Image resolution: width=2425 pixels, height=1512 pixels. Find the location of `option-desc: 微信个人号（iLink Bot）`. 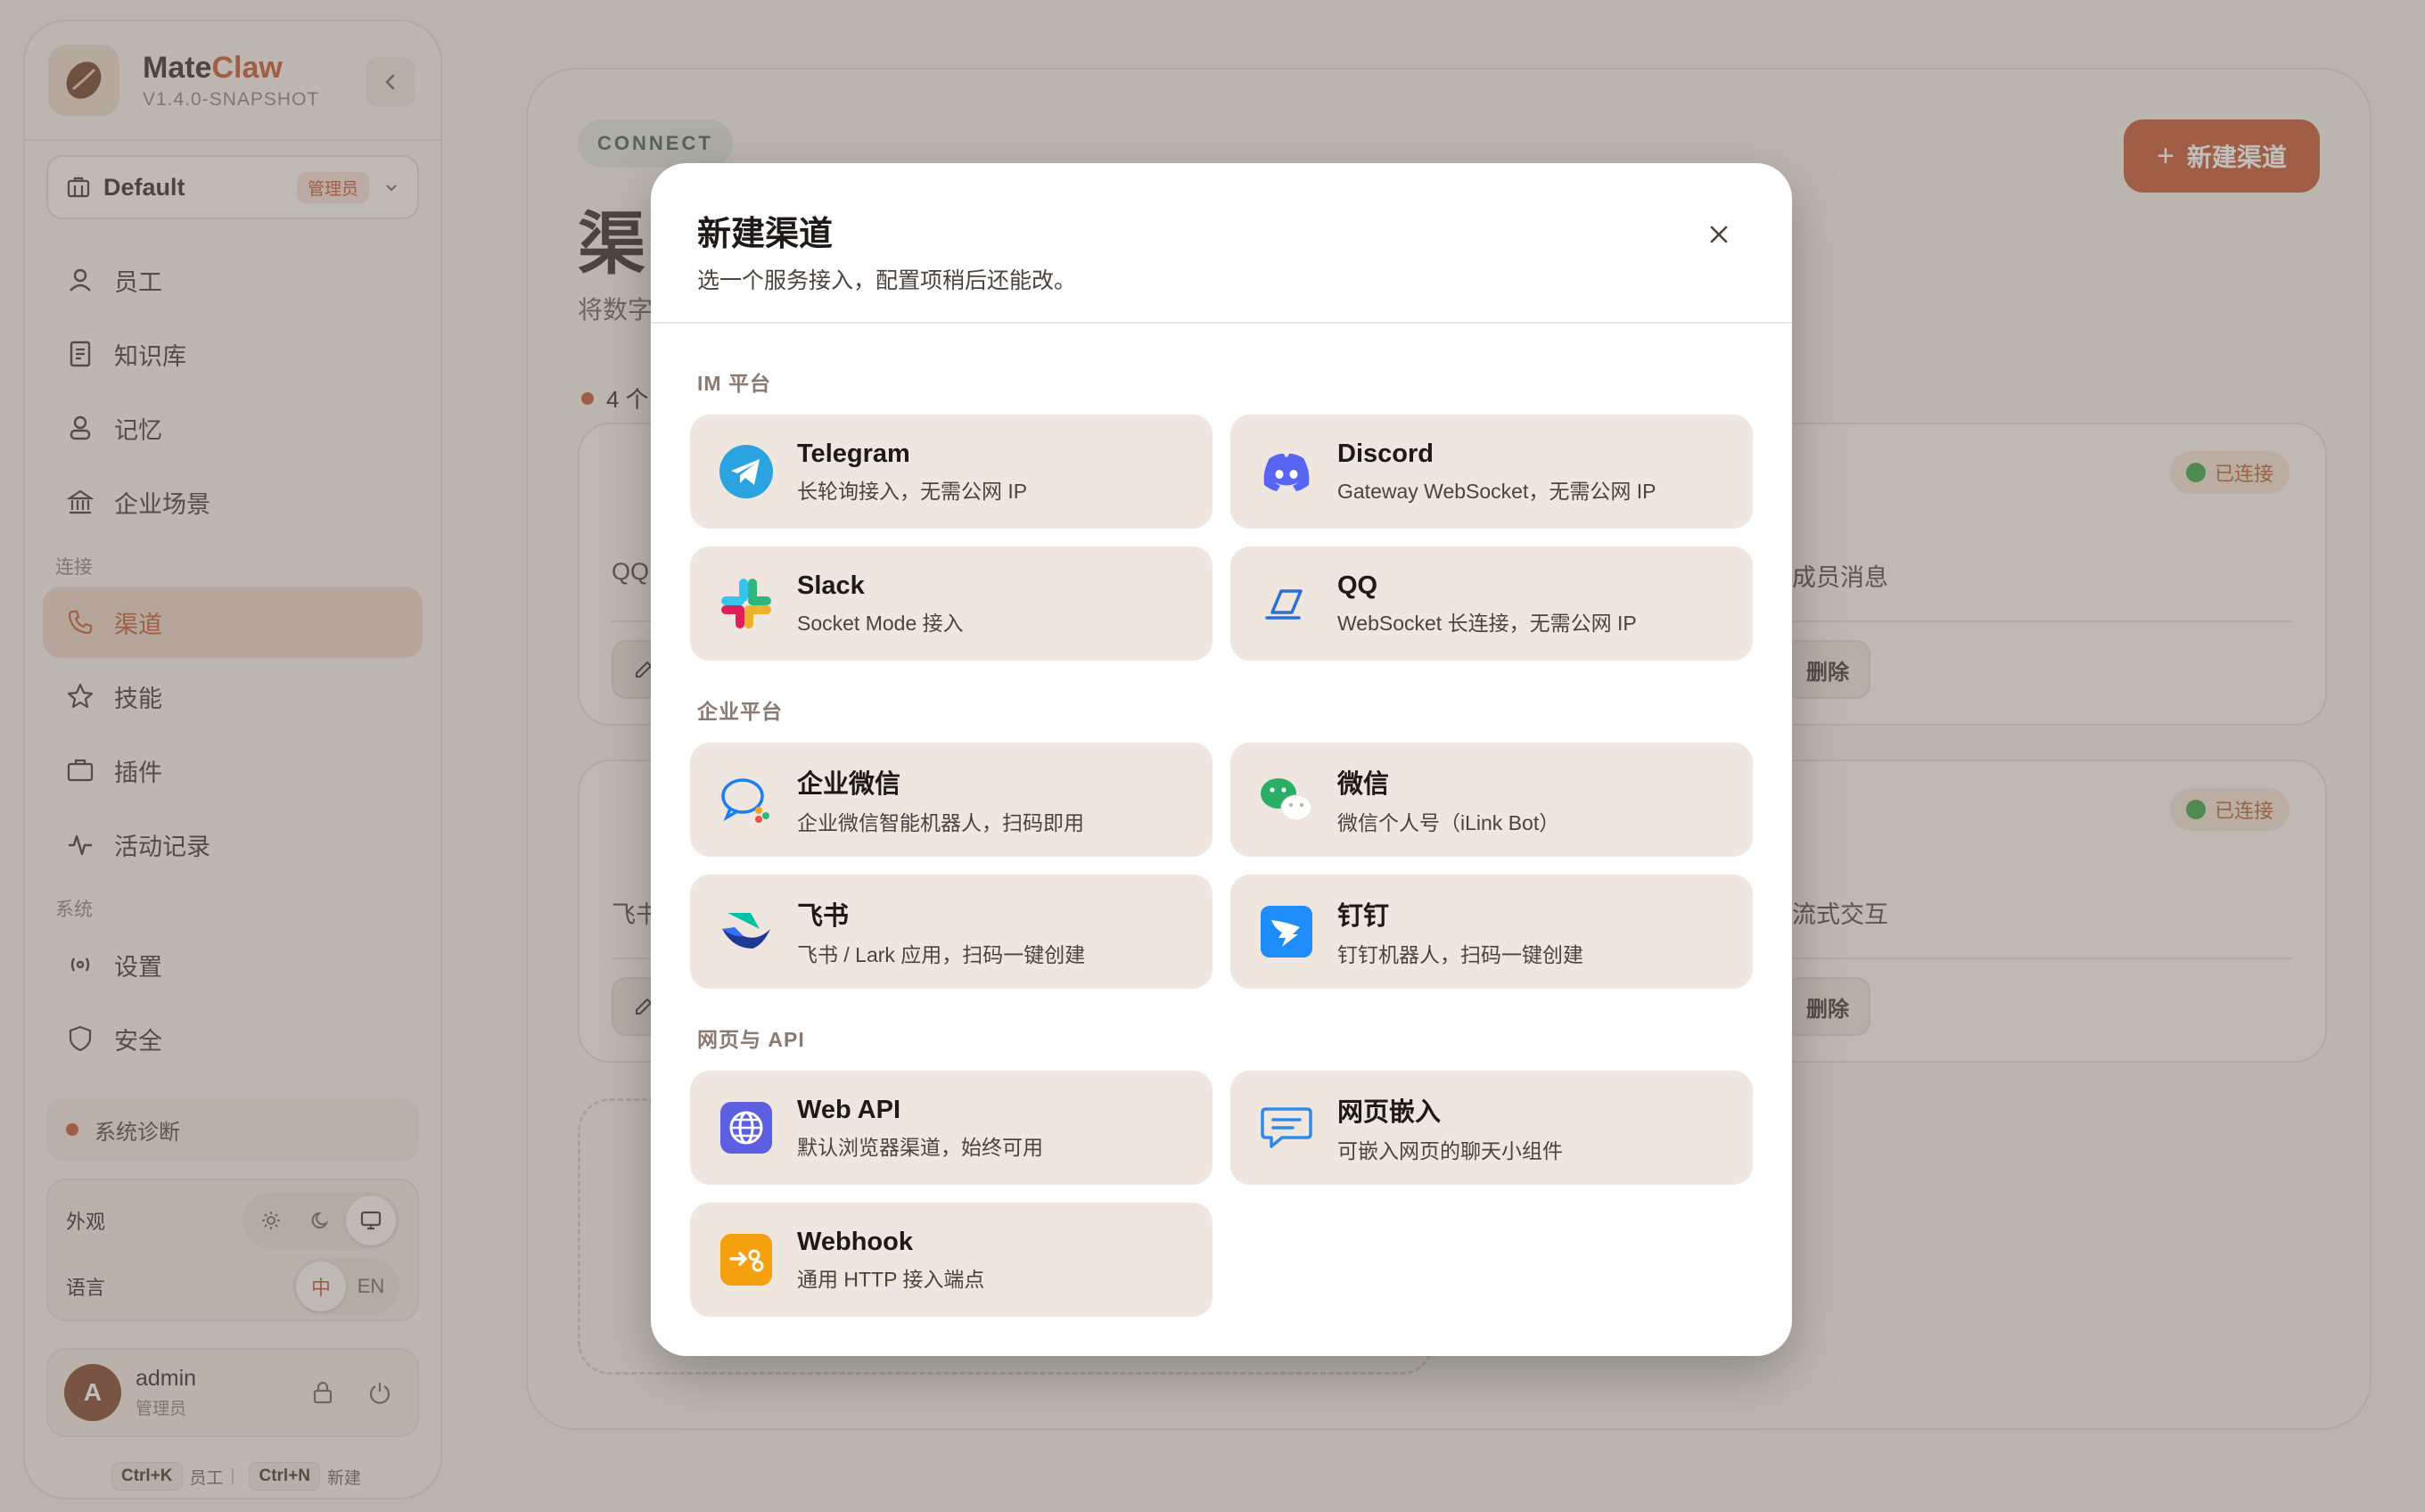

option-desc: 微信个人号（iLink Bot） is located at coordinates (1448, 822).